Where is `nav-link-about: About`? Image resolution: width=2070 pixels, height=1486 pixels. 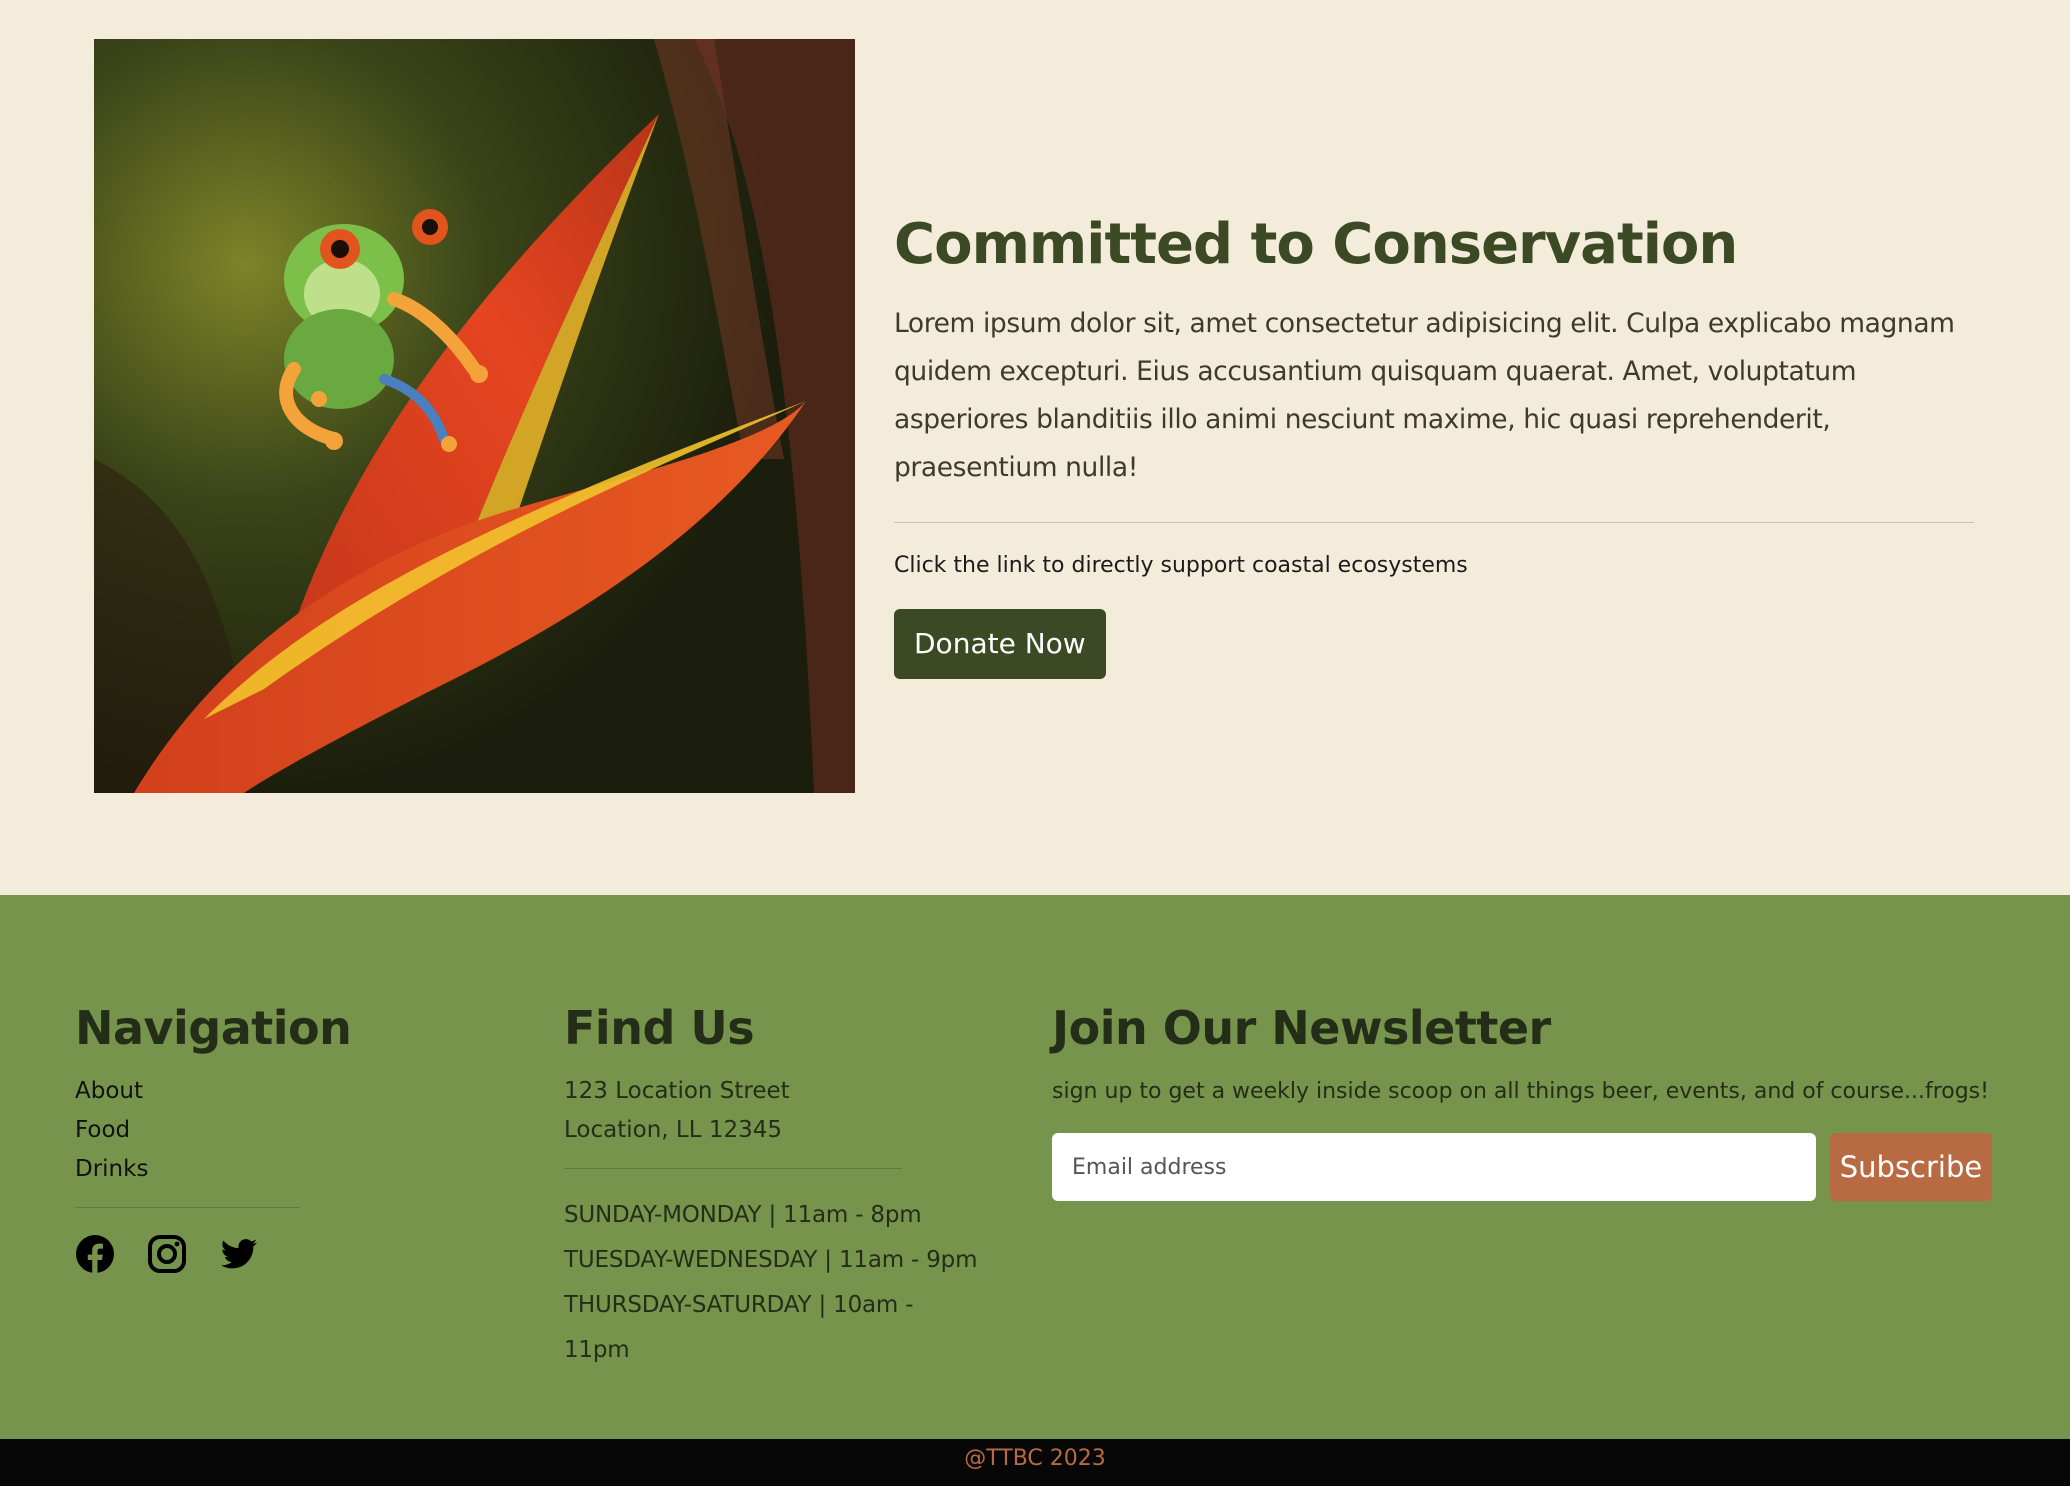 nav-link-about: About is located at coordinates (275, 1091).